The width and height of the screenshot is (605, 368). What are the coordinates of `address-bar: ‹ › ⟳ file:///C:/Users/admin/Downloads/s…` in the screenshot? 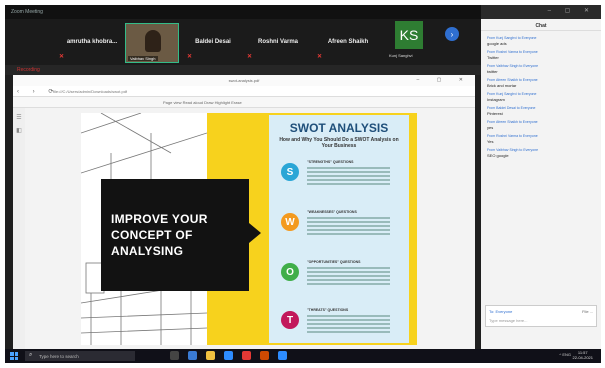 It's located at (244, 91).